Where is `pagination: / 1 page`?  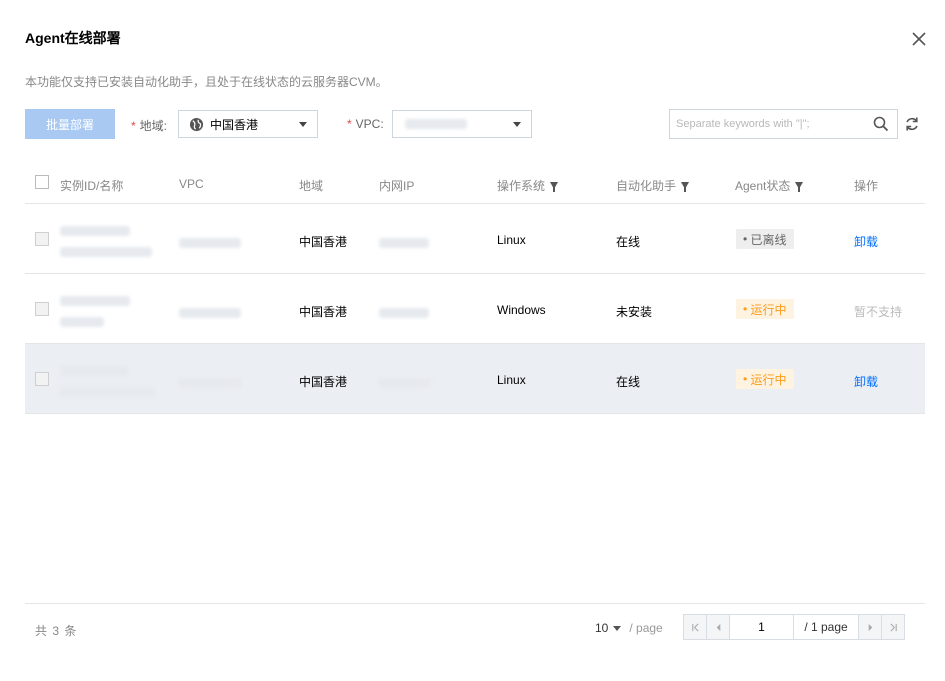
pagination: / 1 page is located at coordinates (794, 627).